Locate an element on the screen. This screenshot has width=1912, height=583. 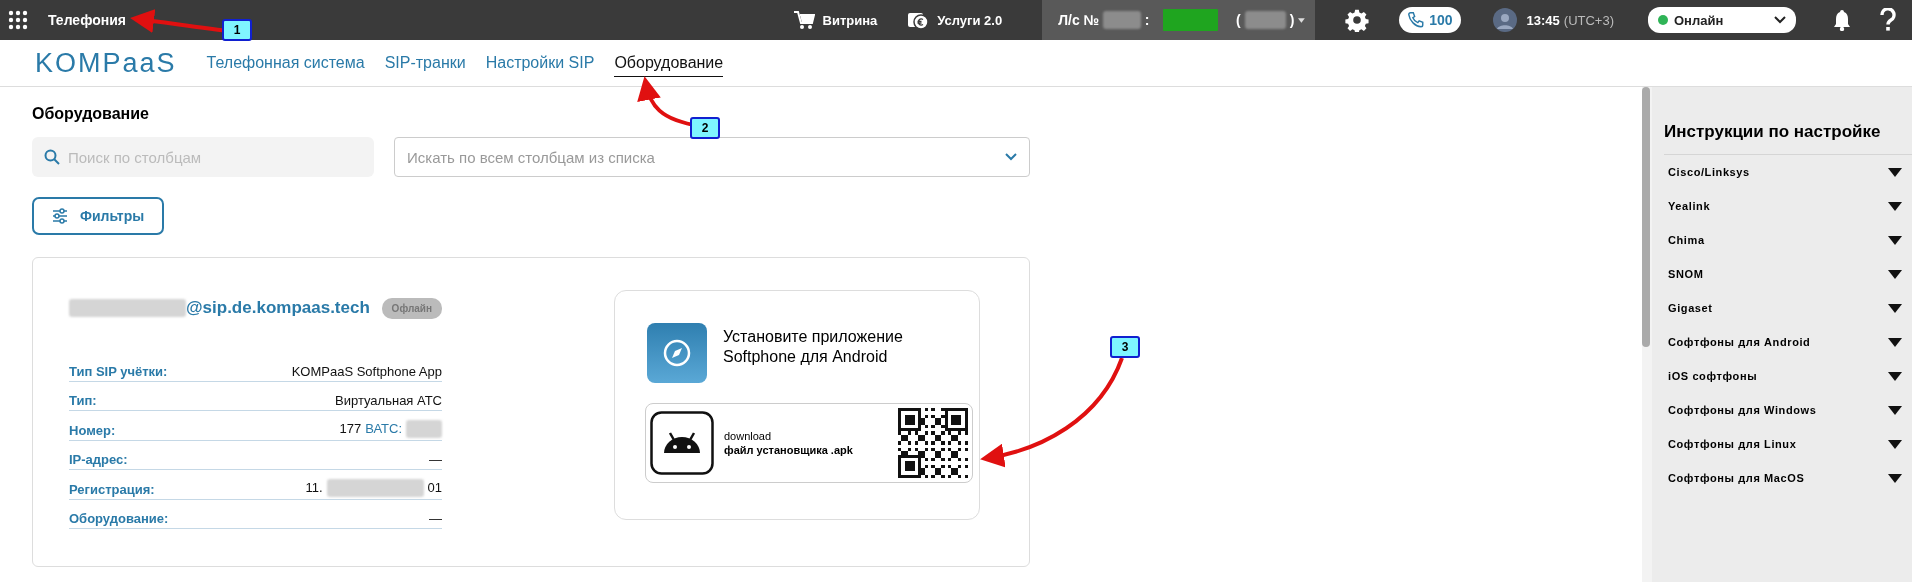
field-label: Номер: is located at coordinates (92, 430).